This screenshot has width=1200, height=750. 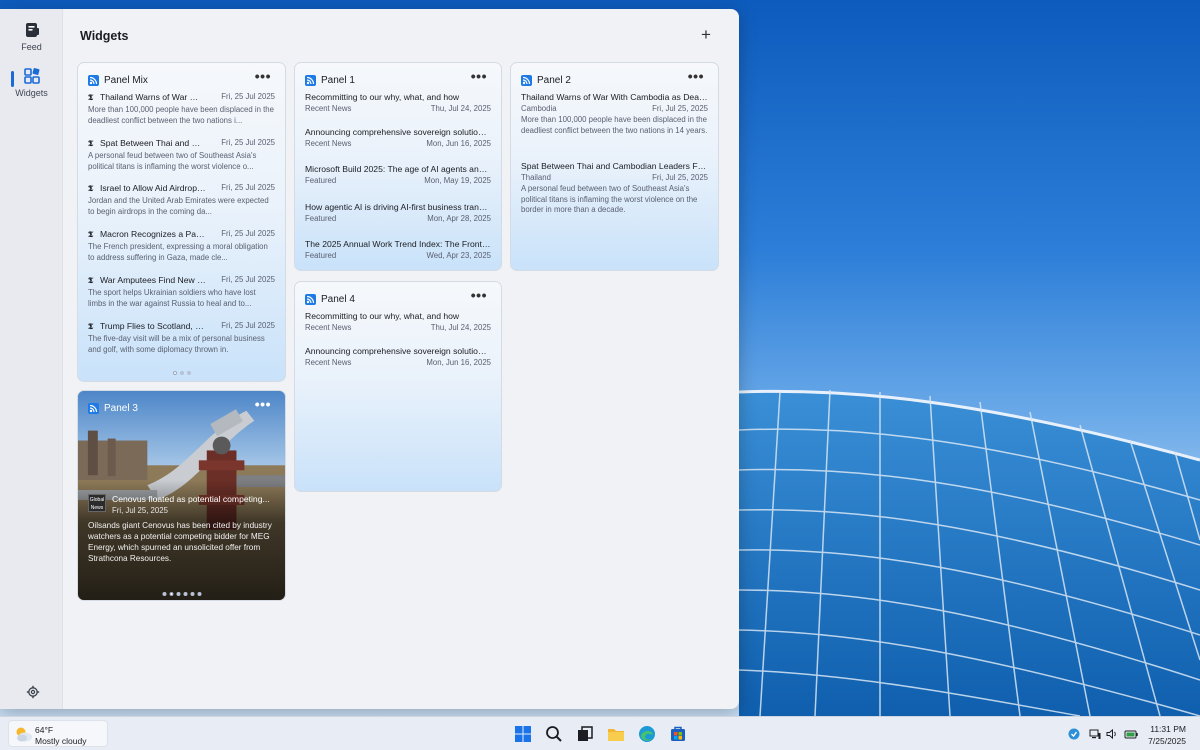 What do you see at coordinates (554, 734) in the screenshot?
I see `search-icon` at bounding box center [554, 734].